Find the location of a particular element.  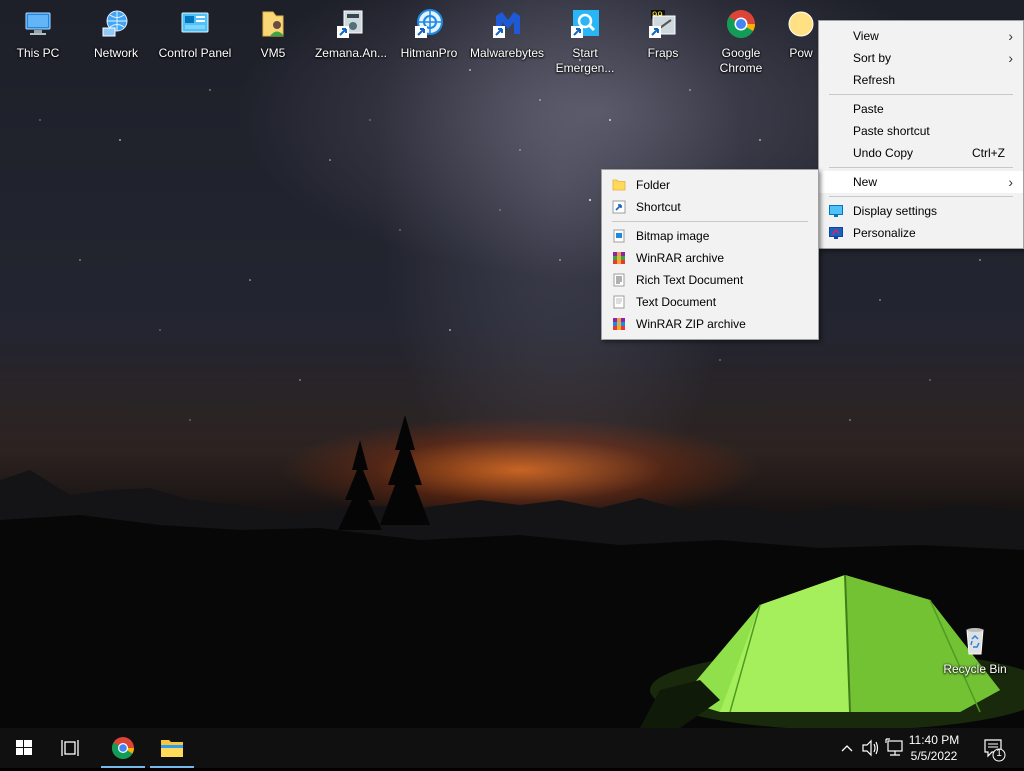

taskbar-file-explorer-button is located at coordinates (172, 748).